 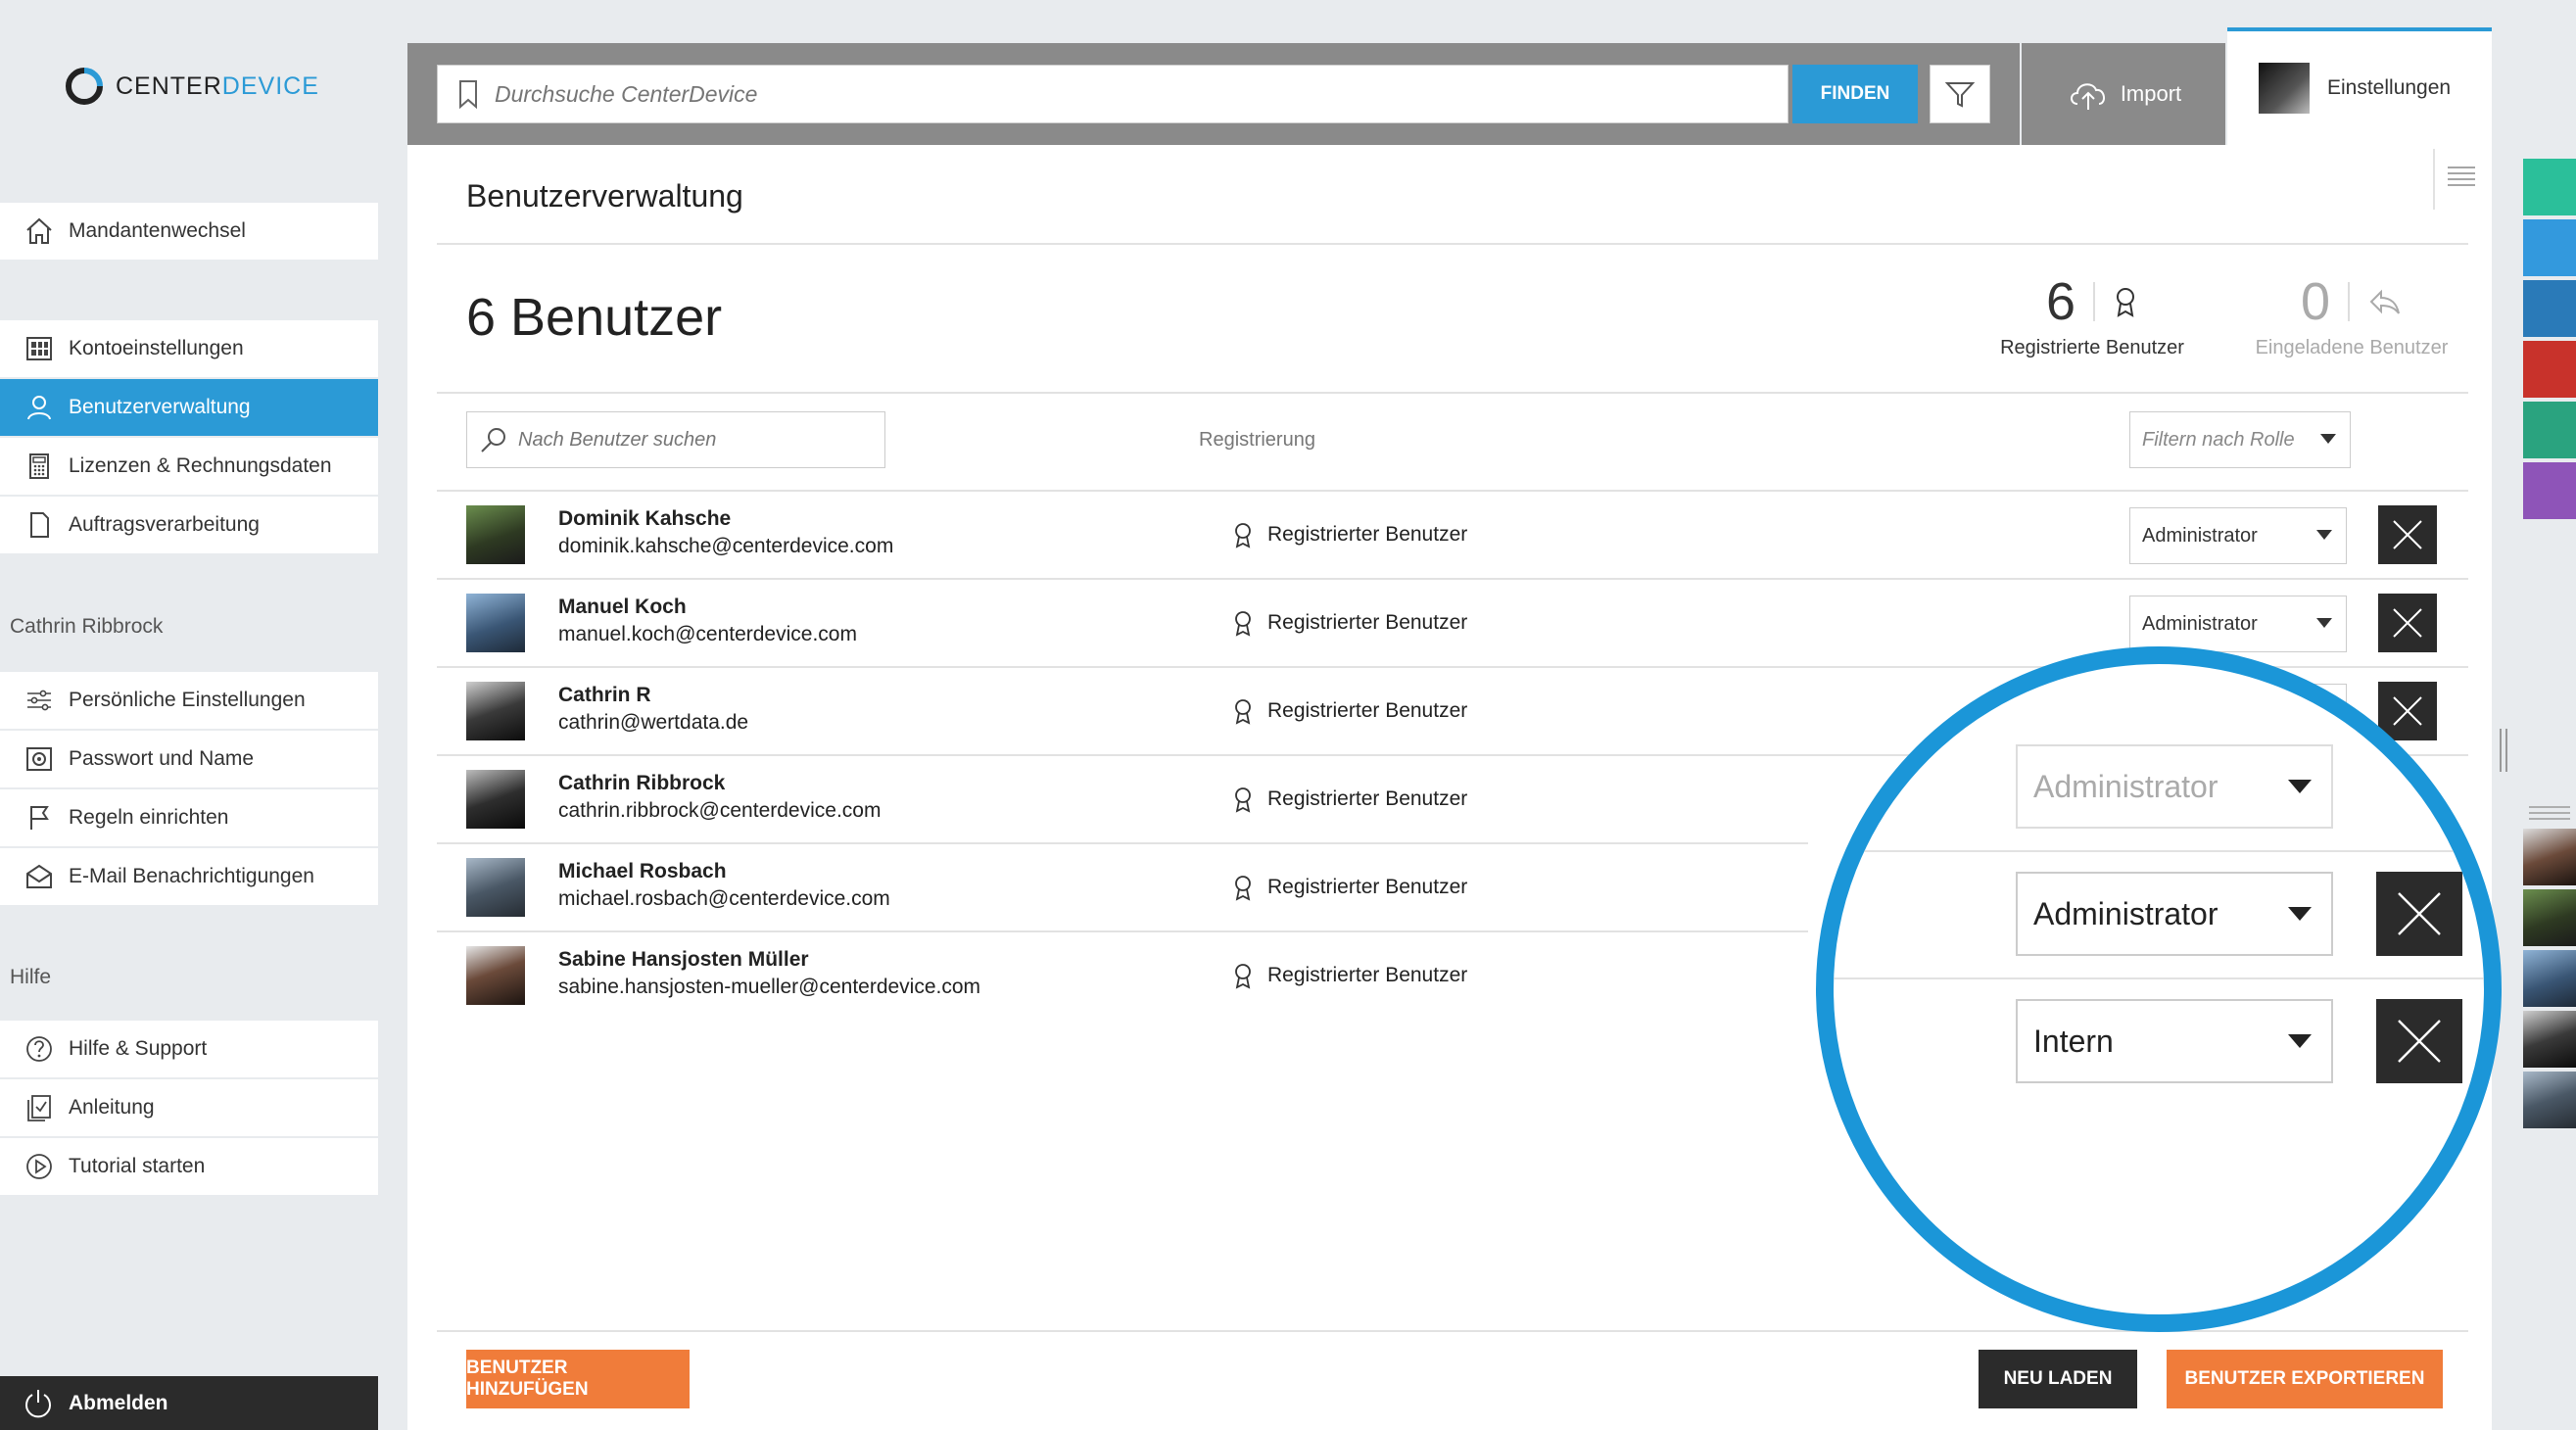 What do you see at coordinates (189, 817) in the screenshot?
I see `sidebar-item-regeln: Regeln einrichten` at bounding box center [189, 817].